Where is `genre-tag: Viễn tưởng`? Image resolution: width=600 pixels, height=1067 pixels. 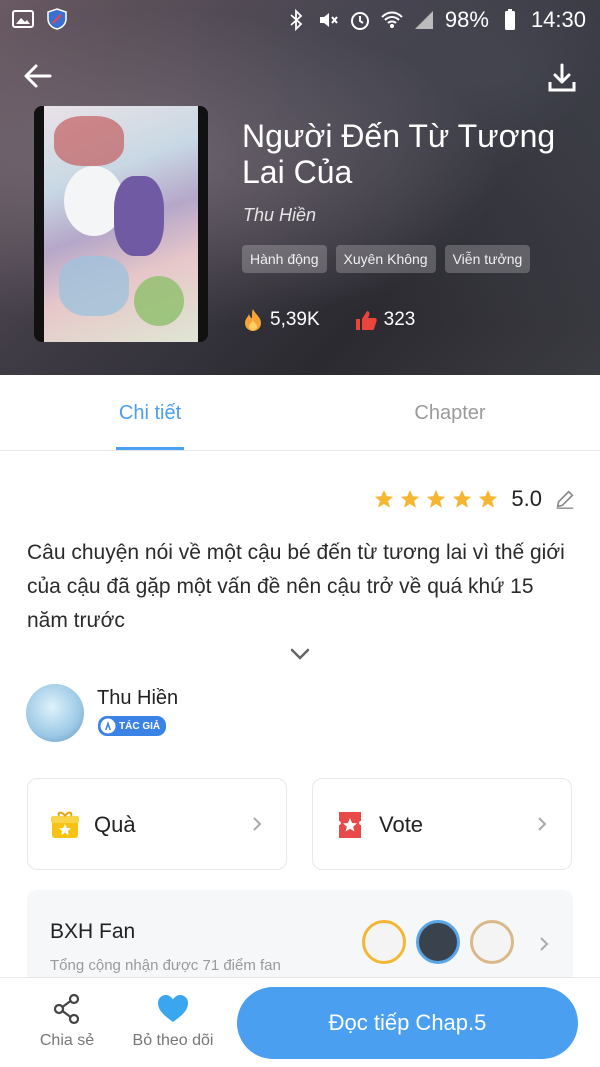
genre-tag: Viễn tưởng is located at coordinates (487, 259).